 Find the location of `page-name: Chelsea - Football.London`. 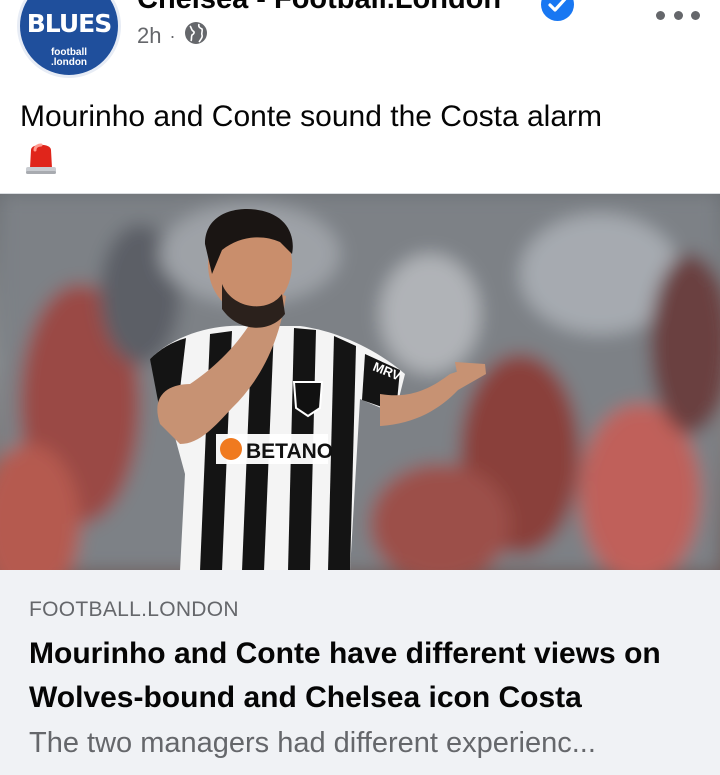

page-name: Chelsea - Football.London is located at coordinates (319, 8).